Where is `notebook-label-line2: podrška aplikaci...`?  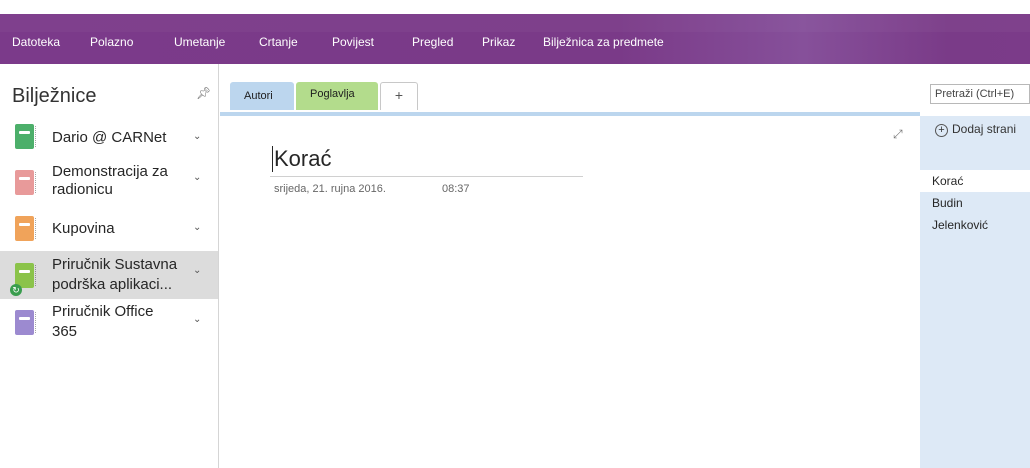 notebook-label-line2: podrška aplikaci... is located at coordinates (112, 284).